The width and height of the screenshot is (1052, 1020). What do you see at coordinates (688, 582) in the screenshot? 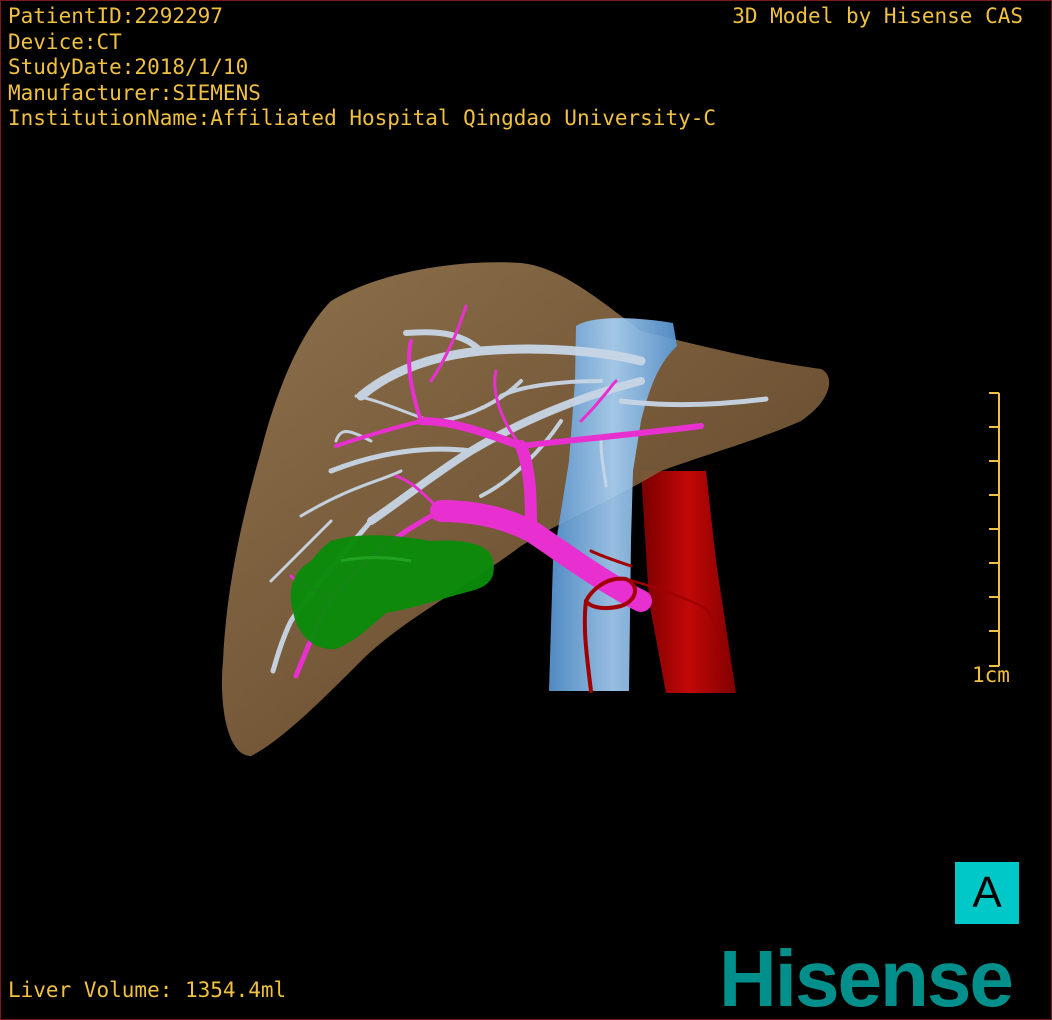
I see `aorta` at bounding box center [688, 582].